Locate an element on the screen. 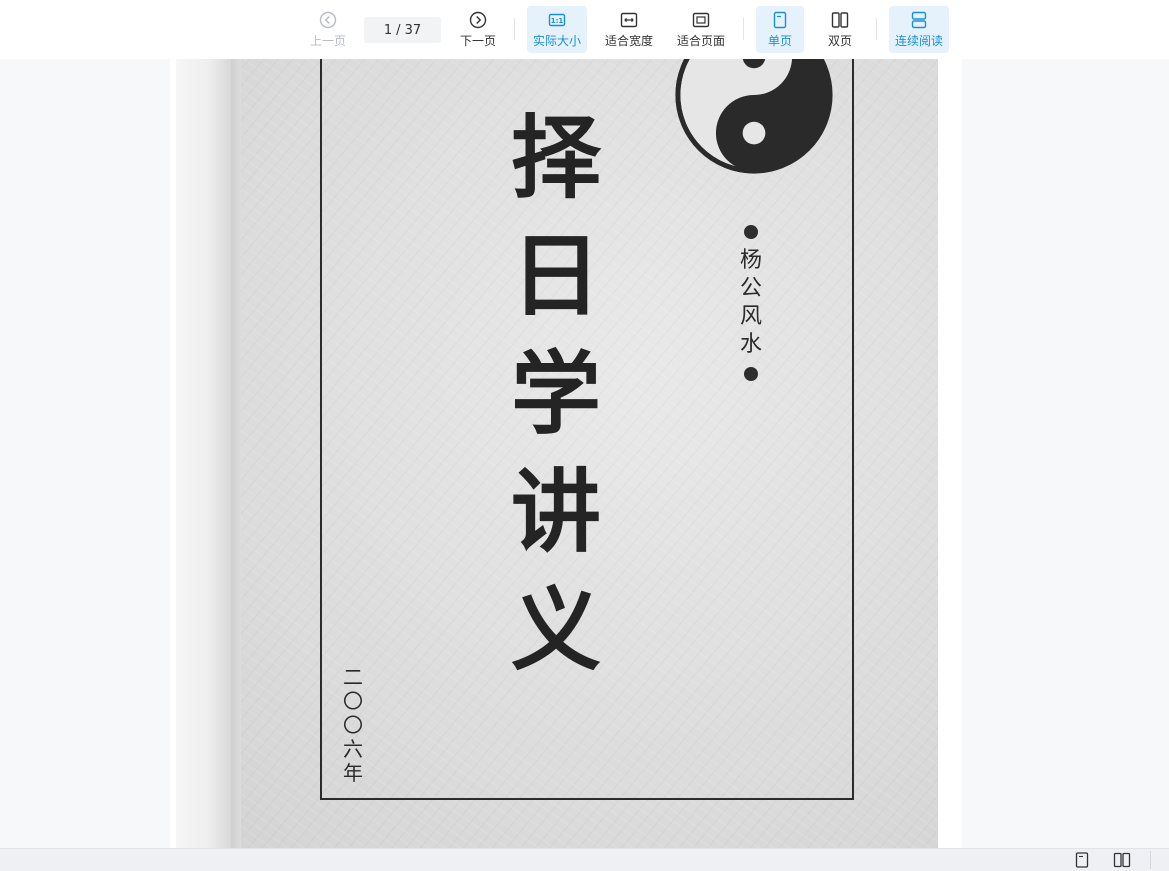 This screenshot has height=871, width=1169. chevron-left-circle-icon is located at coordinates (328, 19).